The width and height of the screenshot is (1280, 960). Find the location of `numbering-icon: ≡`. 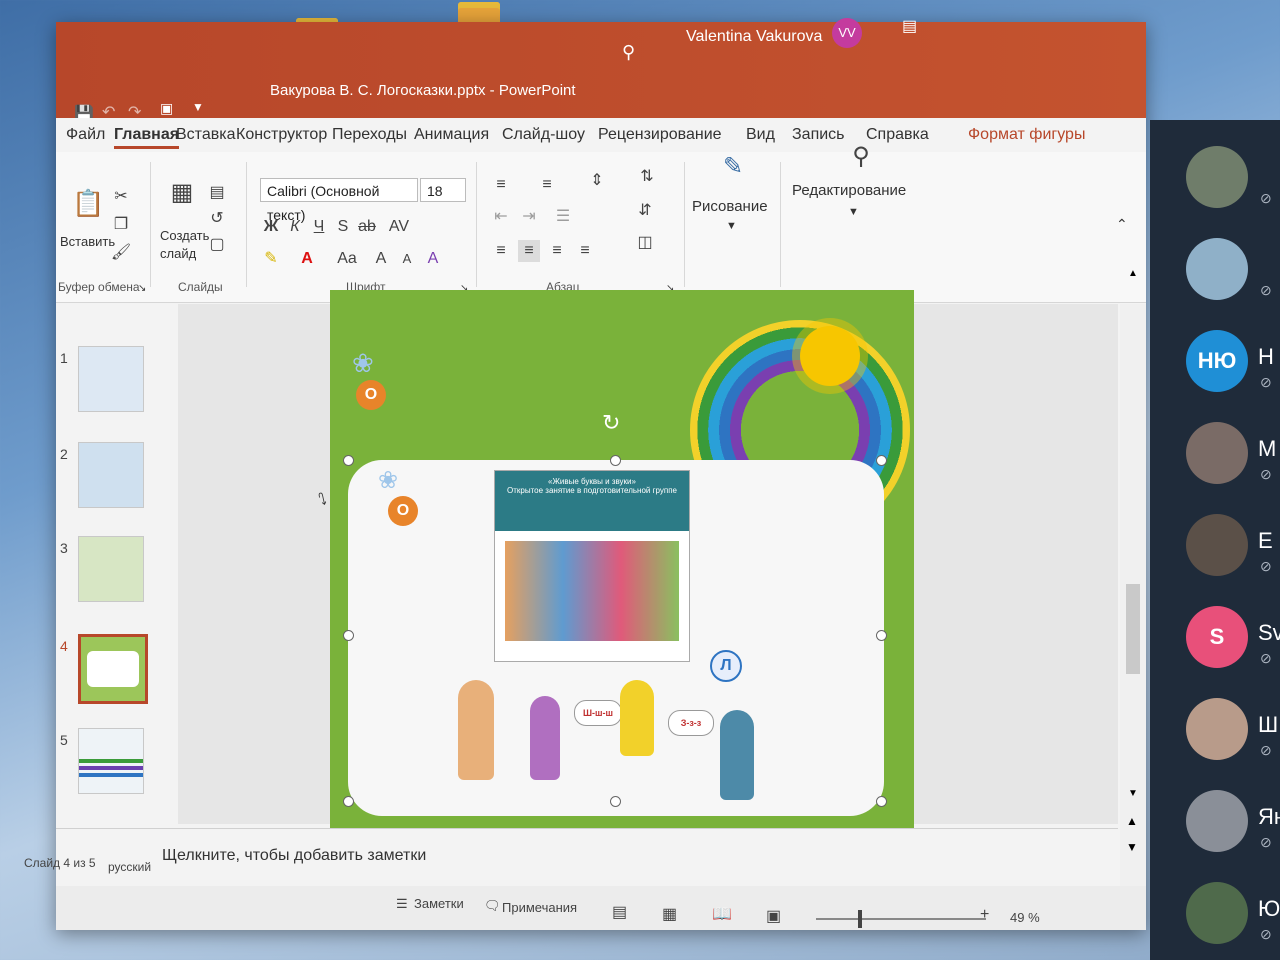

numbering-icon: ≡ is located at coordinates (547, 185).